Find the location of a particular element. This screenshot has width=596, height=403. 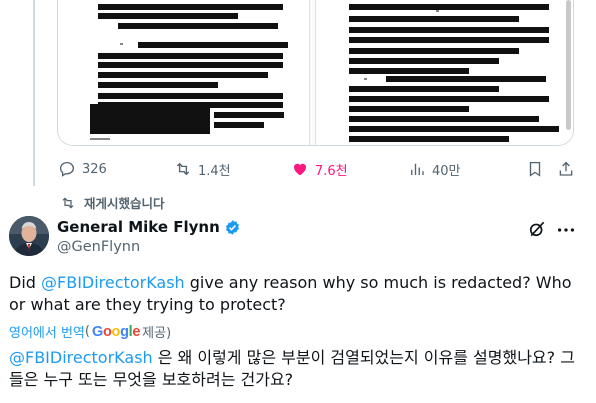

repost-count: 1.4천 is located at coordinates (214, 171).